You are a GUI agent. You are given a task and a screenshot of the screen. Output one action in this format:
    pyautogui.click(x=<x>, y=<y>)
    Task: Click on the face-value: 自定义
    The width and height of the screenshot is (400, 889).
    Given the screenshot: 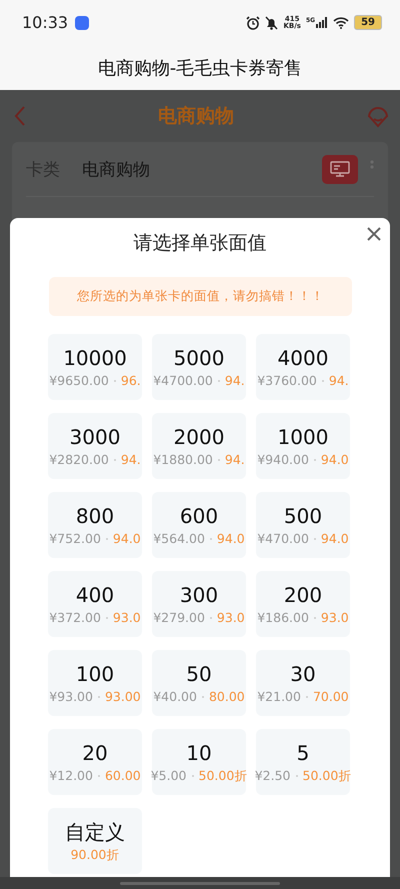 What is the action you would take?
    pyautogui.click(x=95, y=832)
    